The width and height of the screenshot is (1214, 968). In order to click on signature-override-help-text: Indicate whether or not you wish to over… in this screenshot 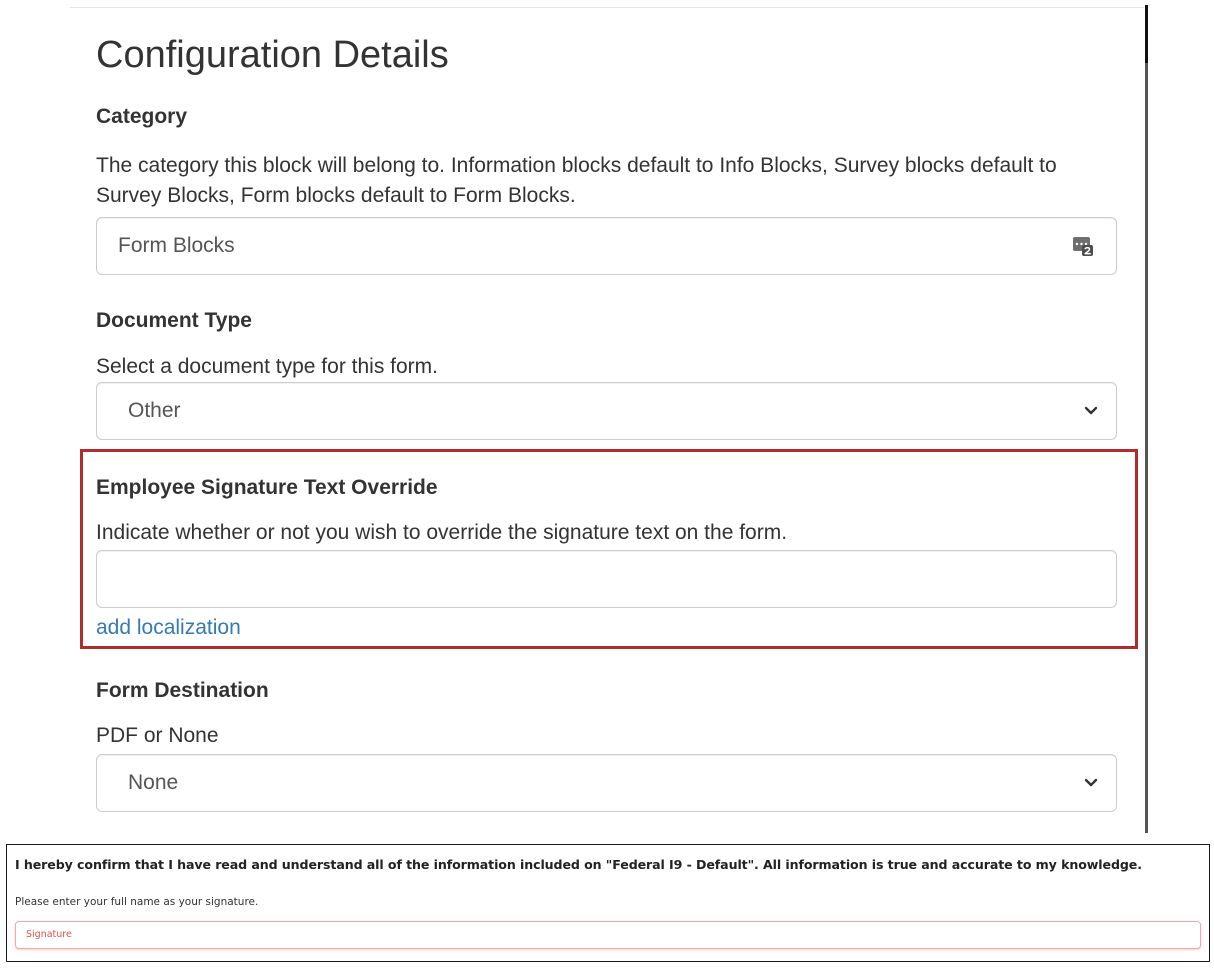, I will do `click(442, 532)`.